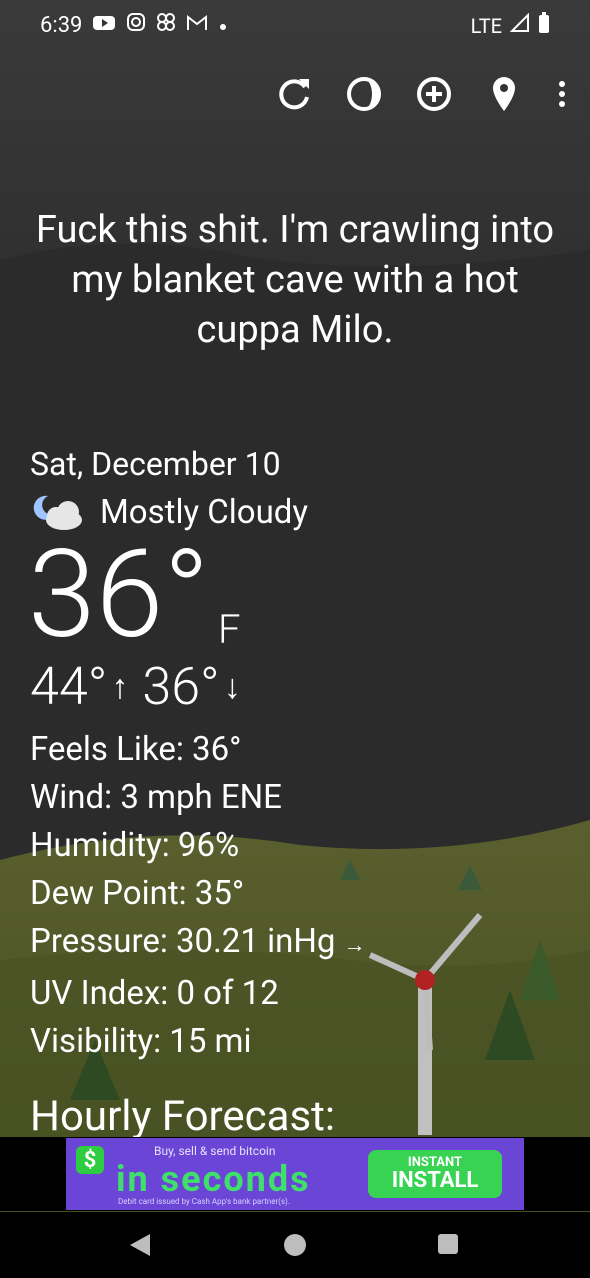  I want to click on theme-icon, so click(364, 94).